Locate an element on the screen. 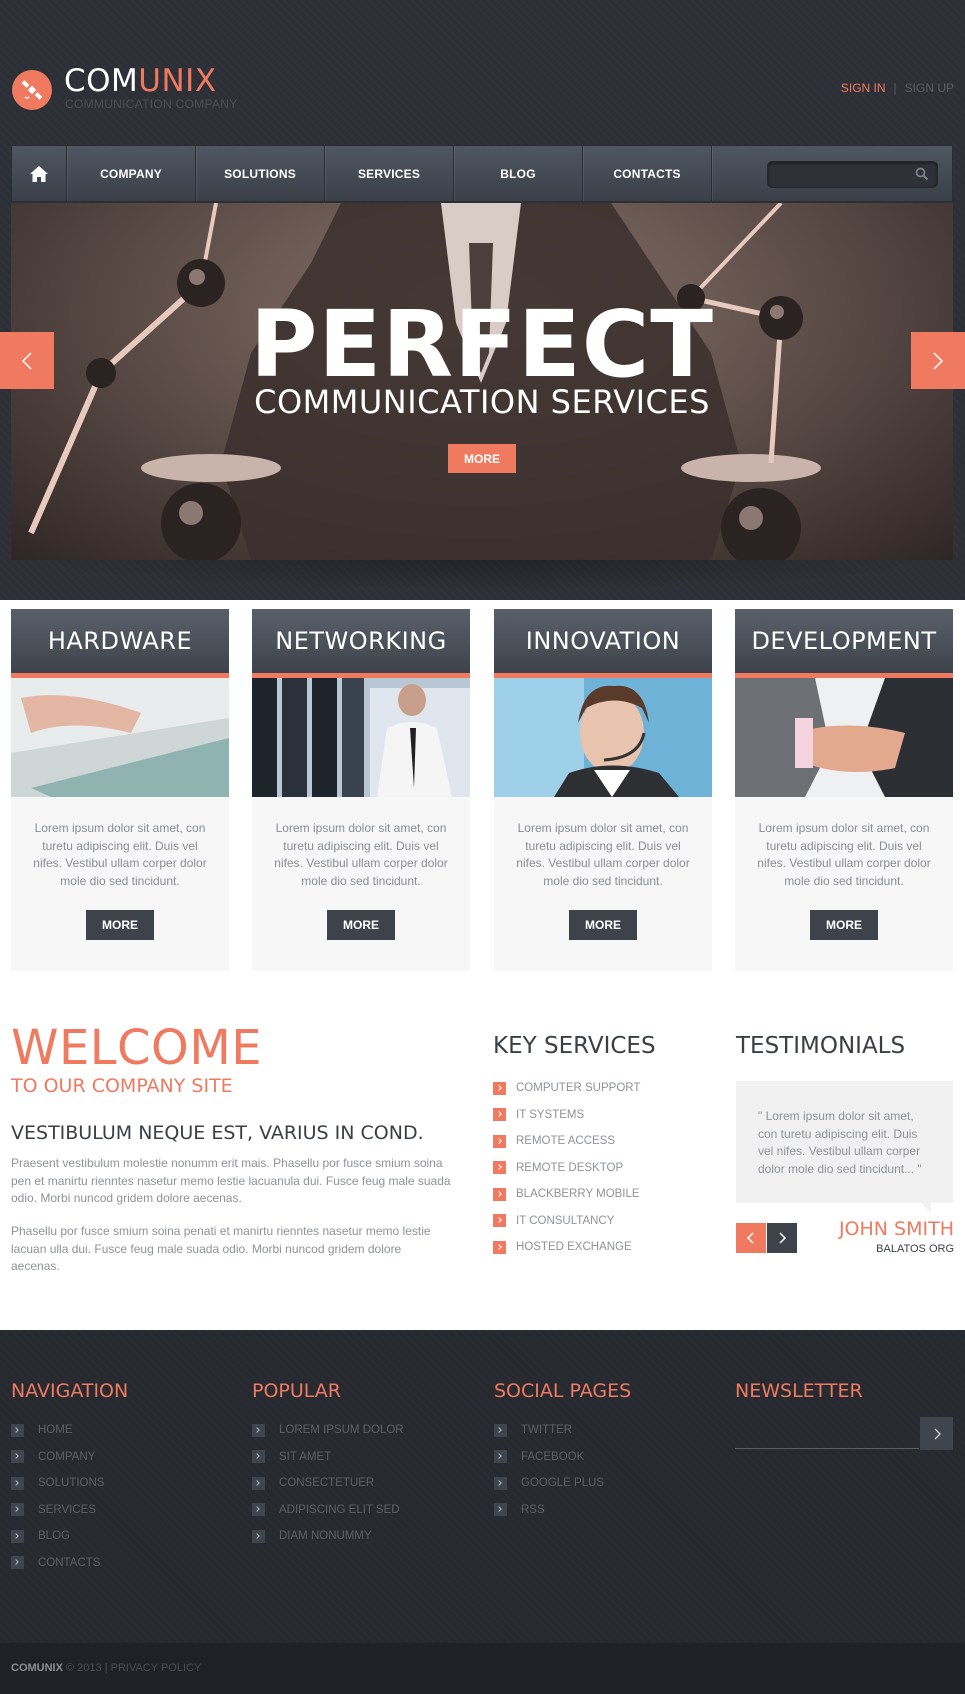  footer-link: RSS is located at coordinates (562, 1510).